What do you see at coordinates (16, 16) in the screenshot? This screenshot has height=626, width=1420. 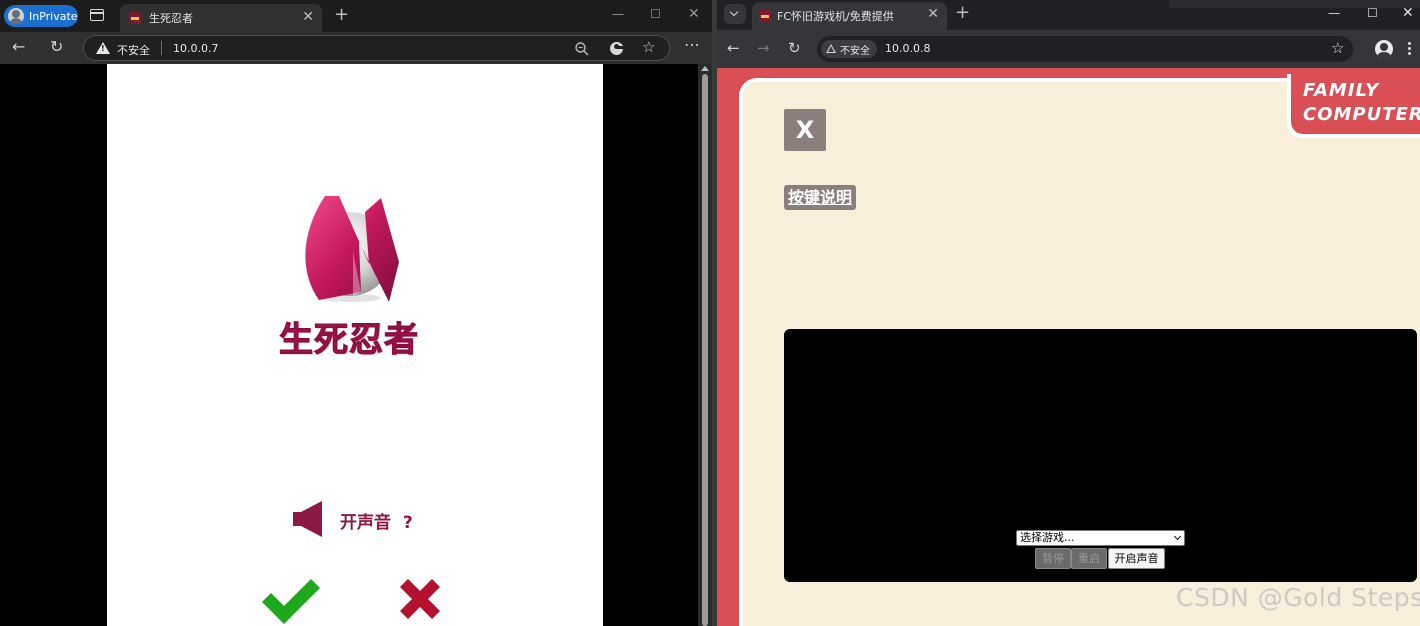 I see `profile-avatar-icon` at bounding box center [16, 16].